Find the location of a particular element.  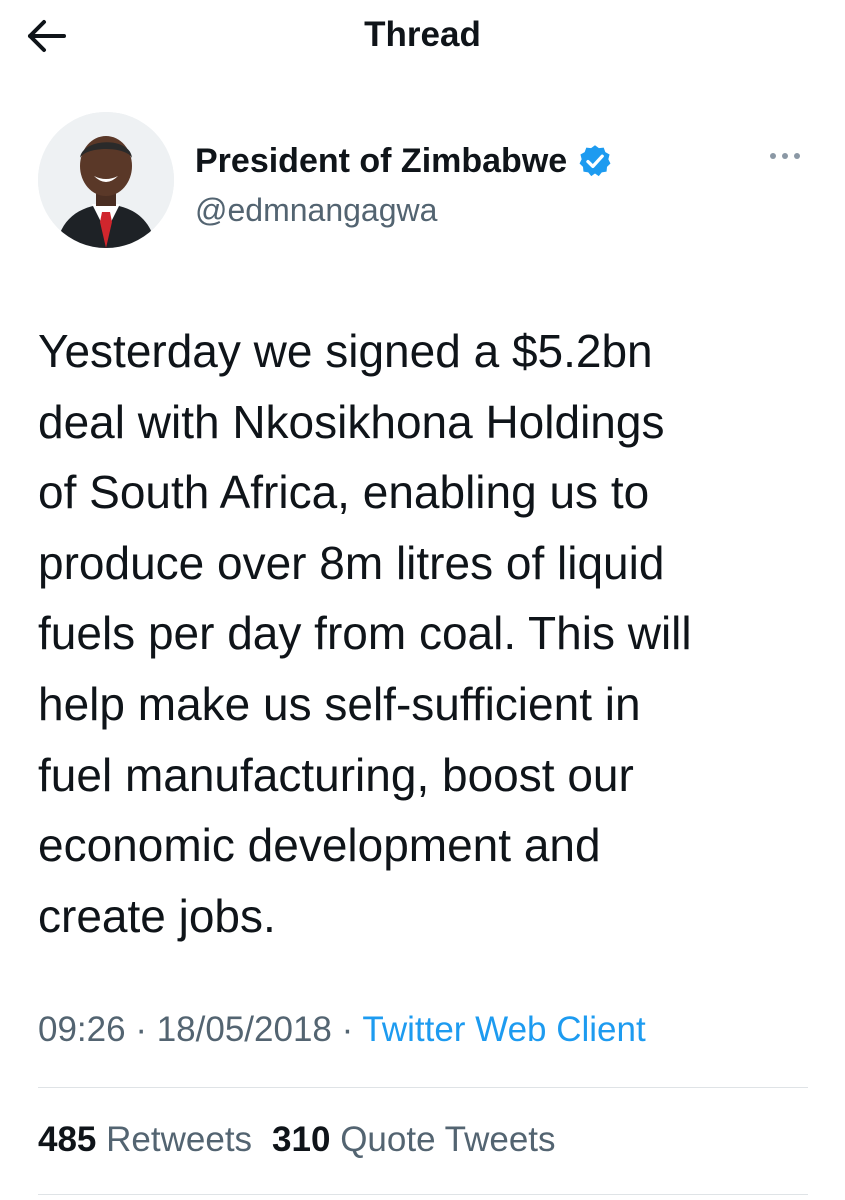

page-title: Thread is located at coordinates (422, 34).